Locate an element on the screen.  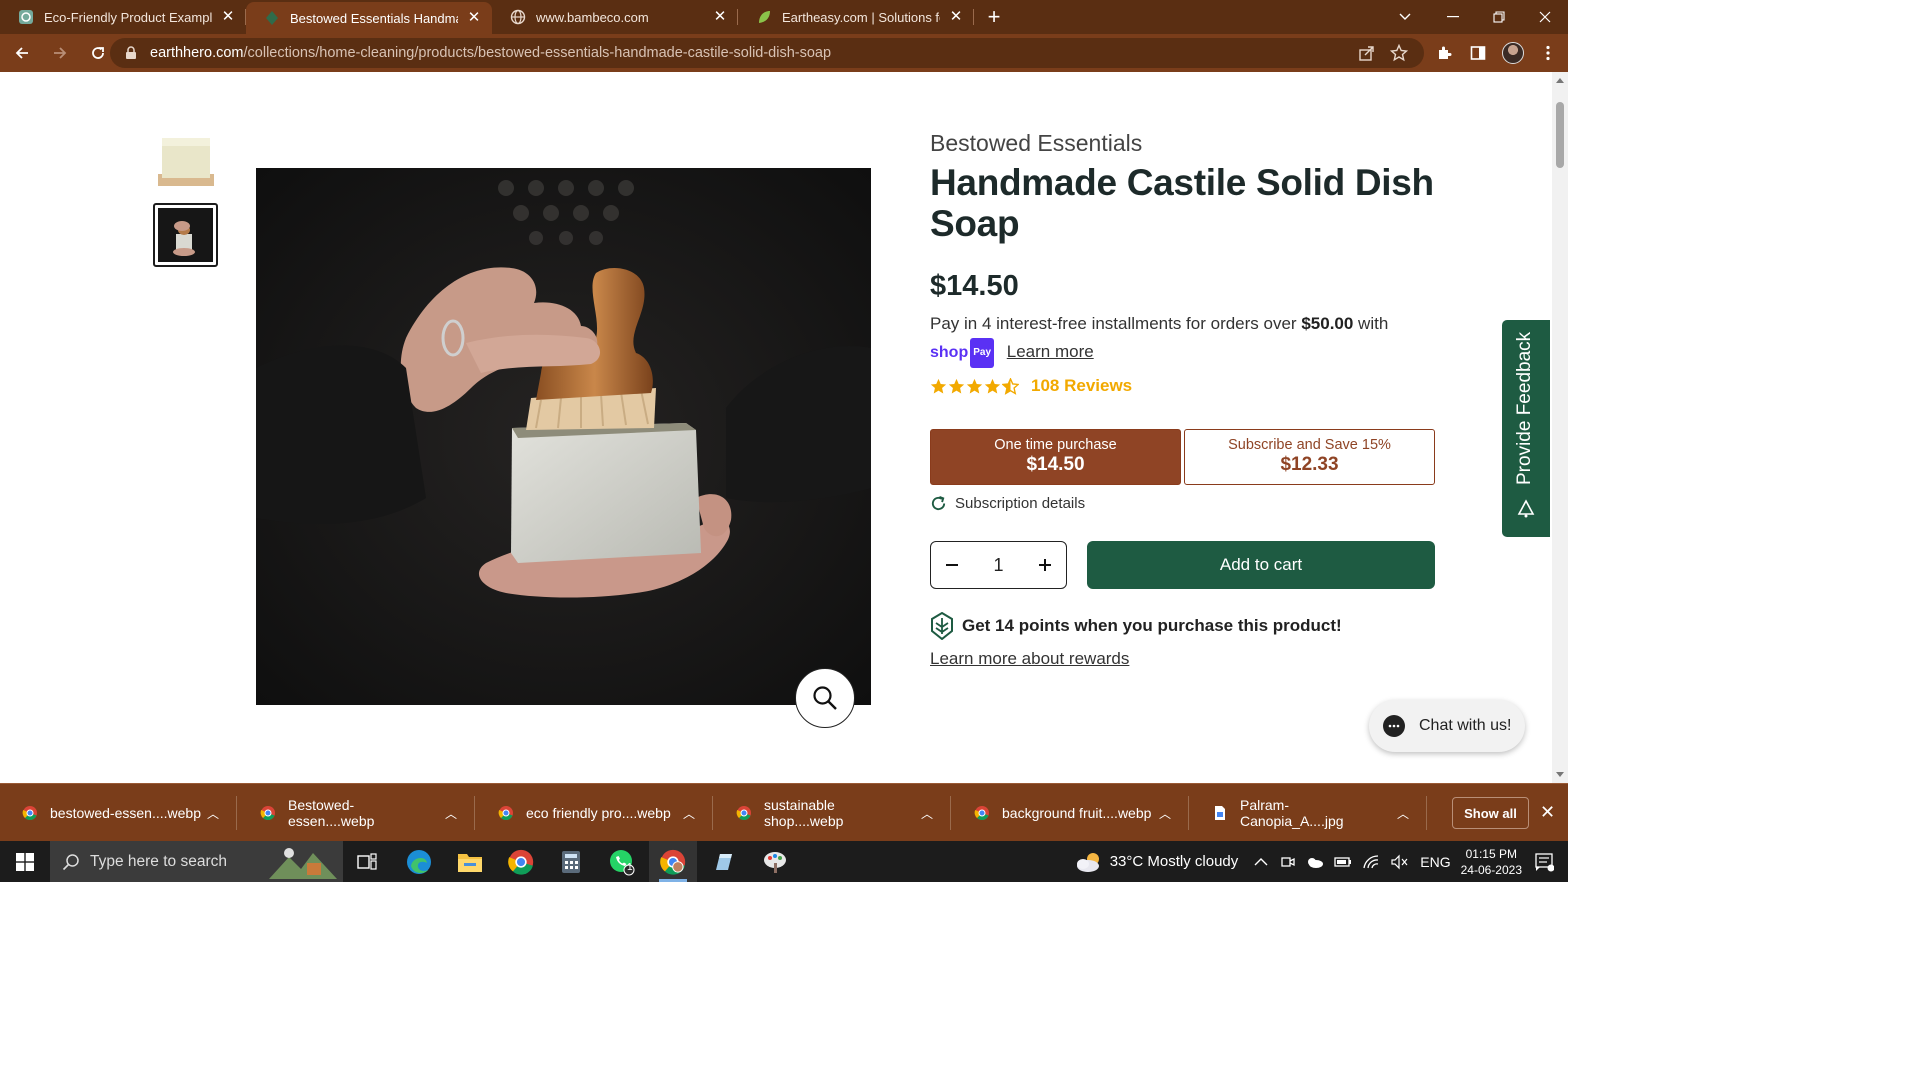
subscribe-save-option: Subscribe and Save 15% $12.33 is located at coordinates (1309, 457).